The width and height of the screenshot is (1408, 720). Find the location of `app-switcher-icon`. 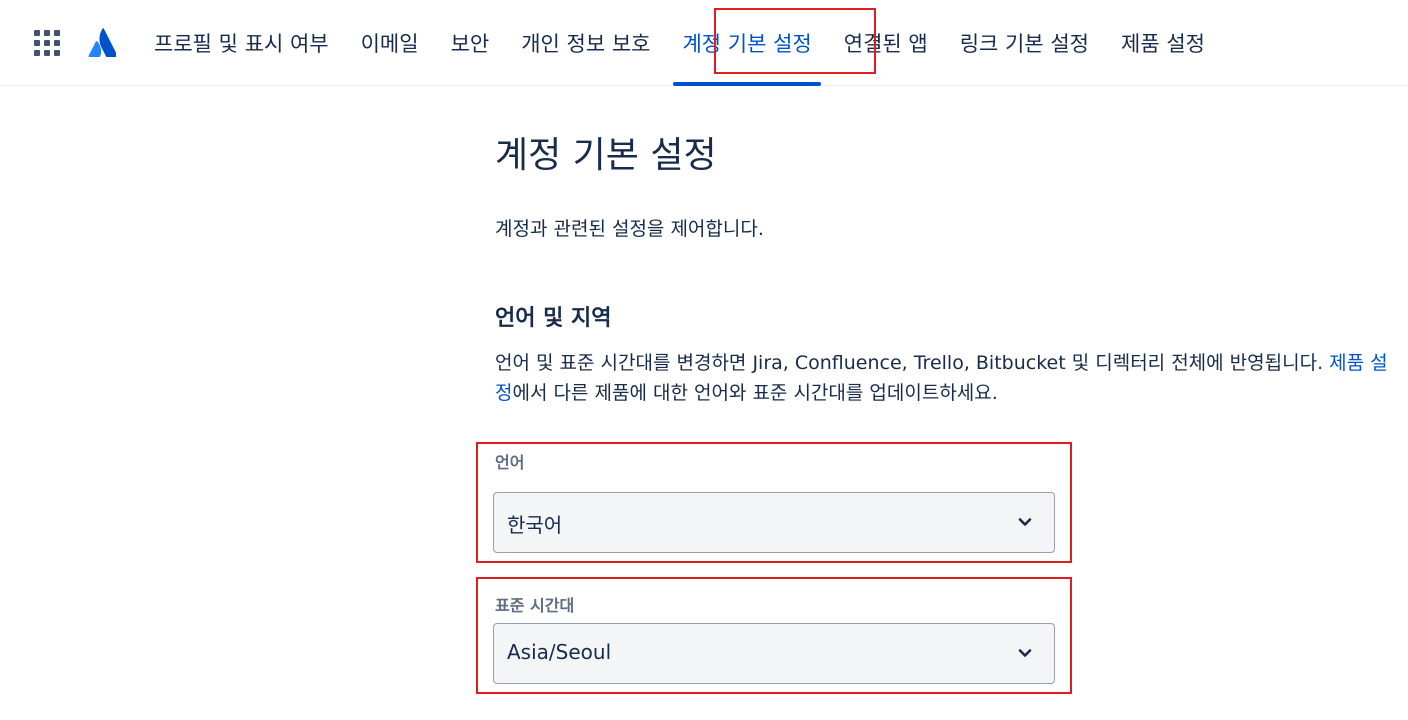

app-switcher-icon is located at coordinates (47, 43).